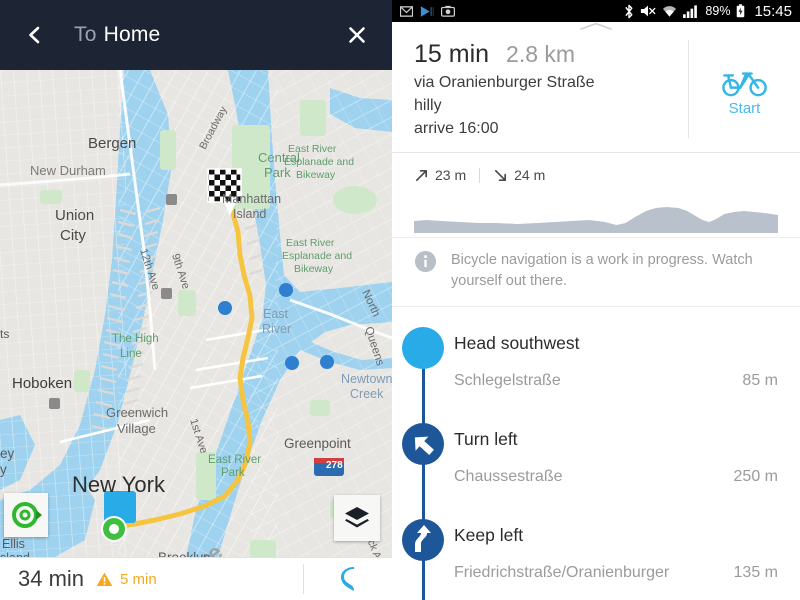  I want to click on maneuver-item: Head southwest Schlegelstraße 85 m, so click(596, 382).